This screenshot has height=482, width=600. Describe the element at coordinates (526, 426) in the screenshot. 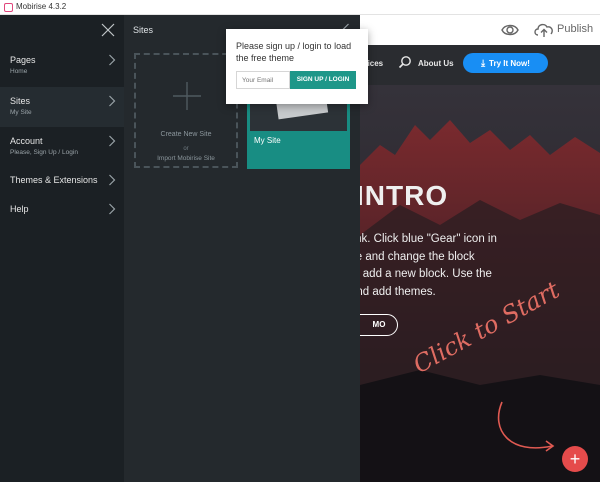

I see `curved-arrow-icon` at that location.